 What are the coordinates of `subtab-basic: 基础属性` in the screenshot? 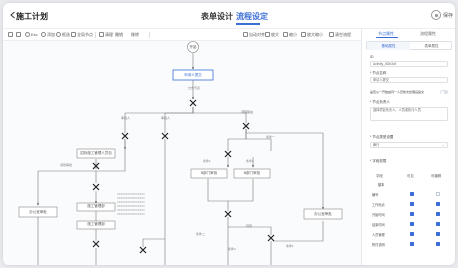 It's located at (388, 46).